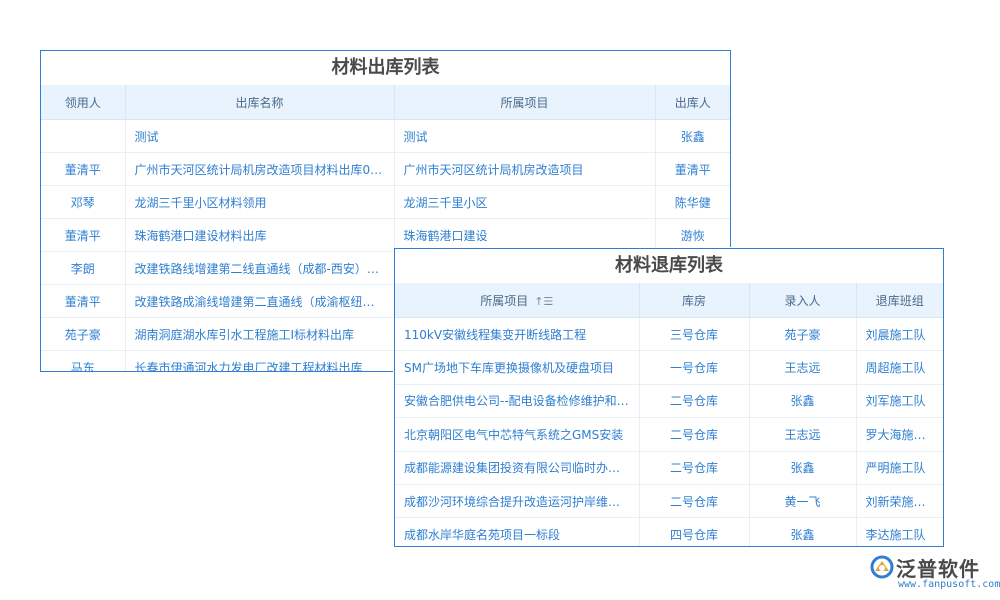  Describe the element at coordinates (899, 334) in the screenshot. I see `cell-return-team: 刘晨施工队` at that location.